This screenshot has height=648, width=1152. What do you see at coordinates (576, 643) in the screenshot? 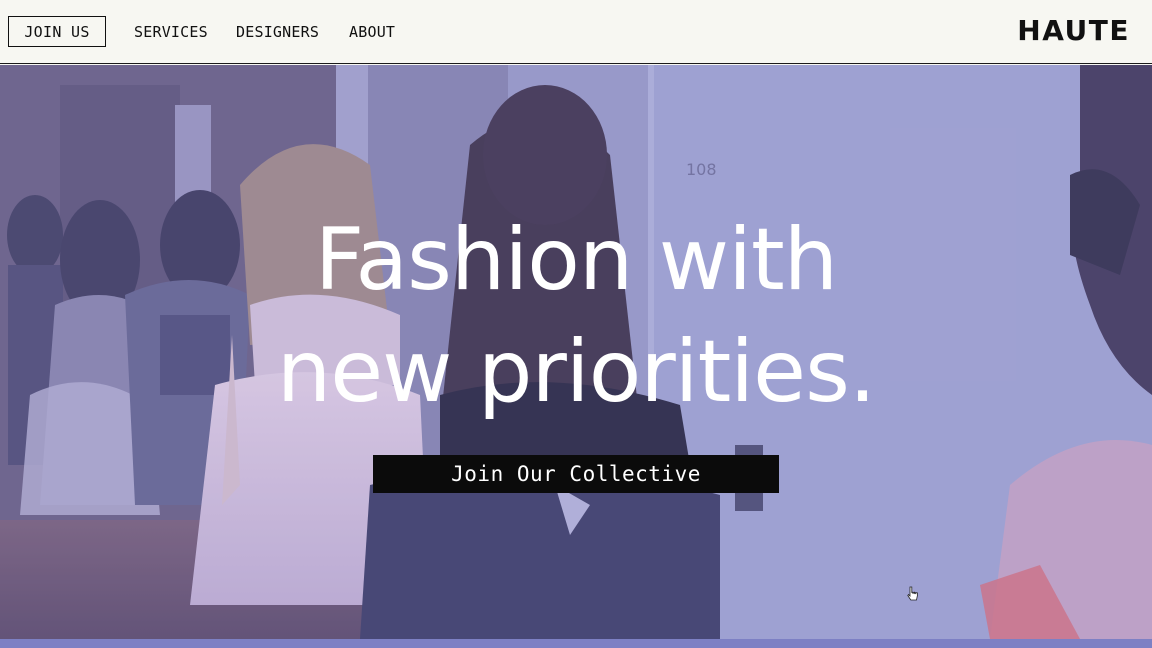
I see `next-section-strip` at bounding box center [576, 643].